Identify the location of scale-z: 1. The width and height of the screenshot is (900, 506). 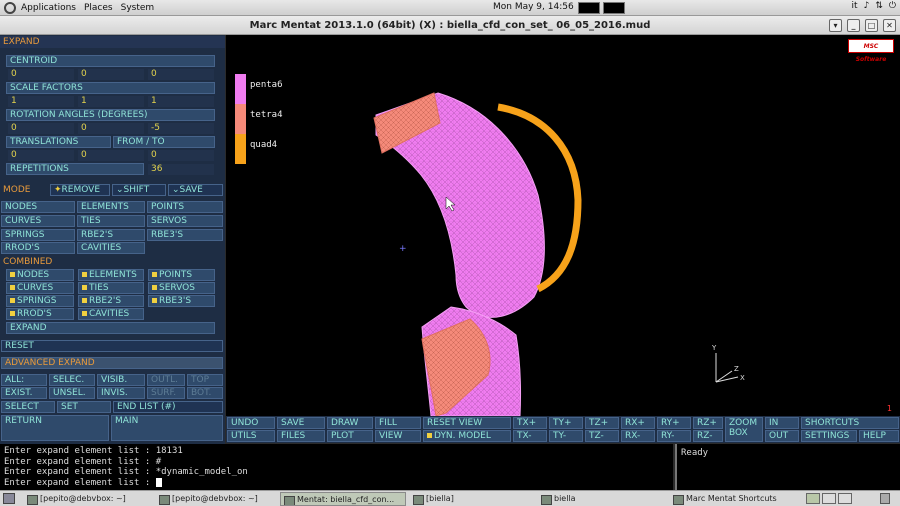
(181, 101).